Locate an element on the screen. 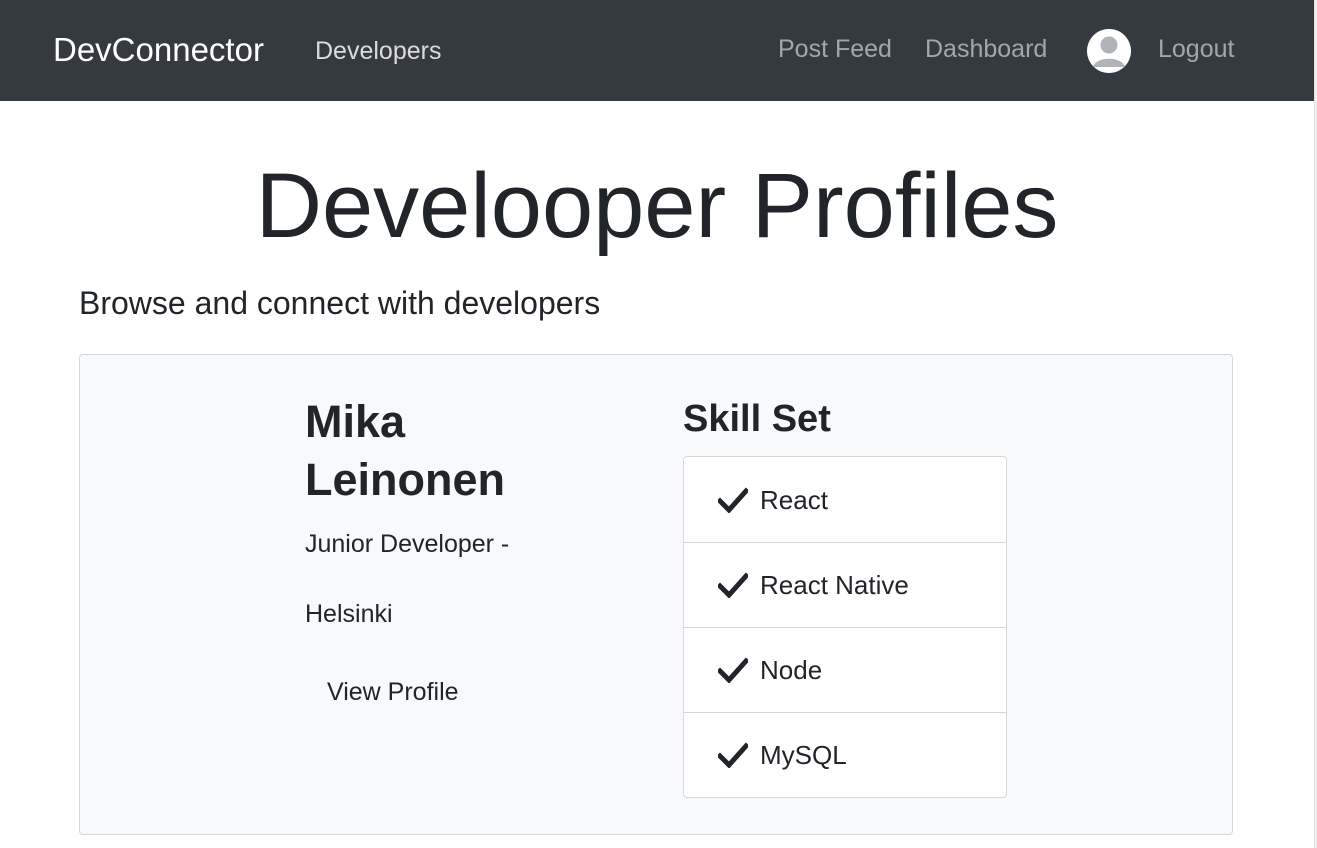 This screenshot has width=1317, height=848. skills-list: React React Native Node MySQL is located at coordinates (845, 627).